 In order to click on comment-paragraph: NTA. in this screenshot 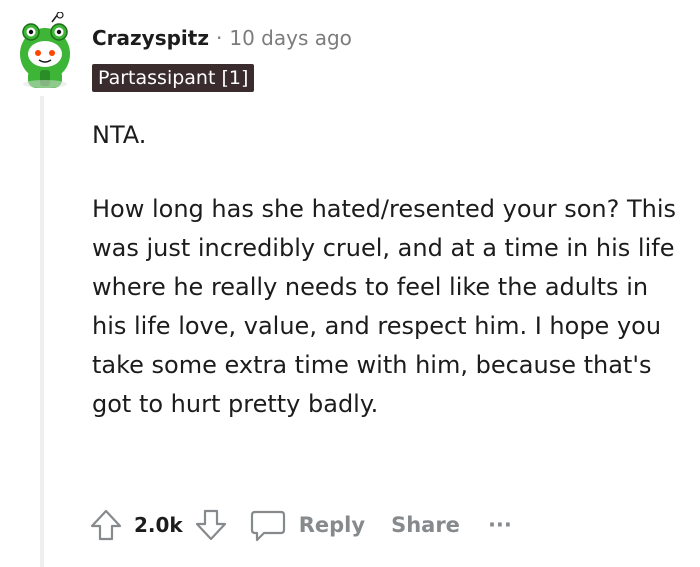, I will do `click(119, 135)`.